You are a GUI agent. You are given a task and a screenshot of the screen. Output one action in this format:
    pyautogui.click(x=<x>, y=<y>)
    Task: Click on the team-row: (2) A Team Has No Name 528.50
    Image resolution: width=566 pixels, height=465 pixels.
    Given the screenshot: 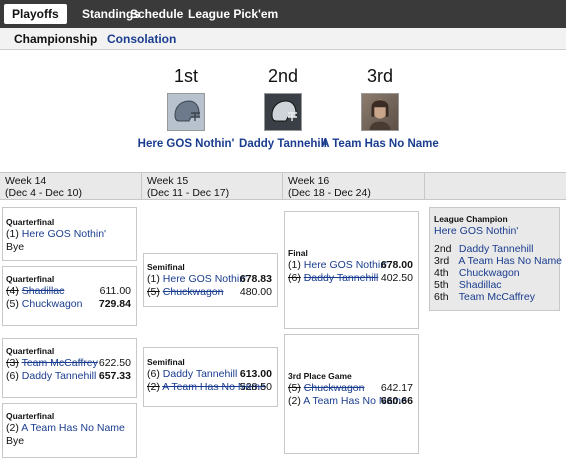 What is the action you would take?
    pyautogui.click(x=210, y=387)
    